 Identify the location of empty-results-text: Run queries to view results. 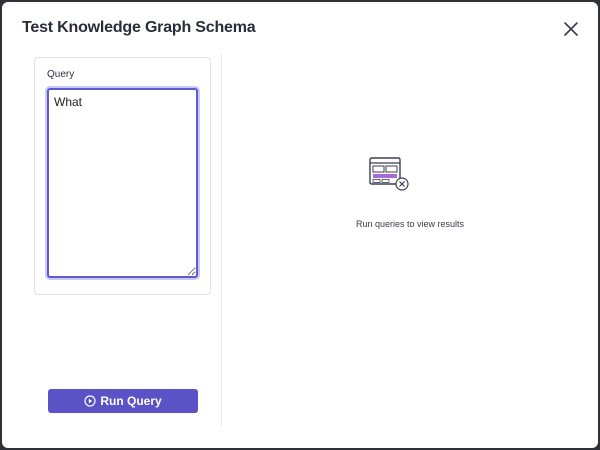
(410, 224).